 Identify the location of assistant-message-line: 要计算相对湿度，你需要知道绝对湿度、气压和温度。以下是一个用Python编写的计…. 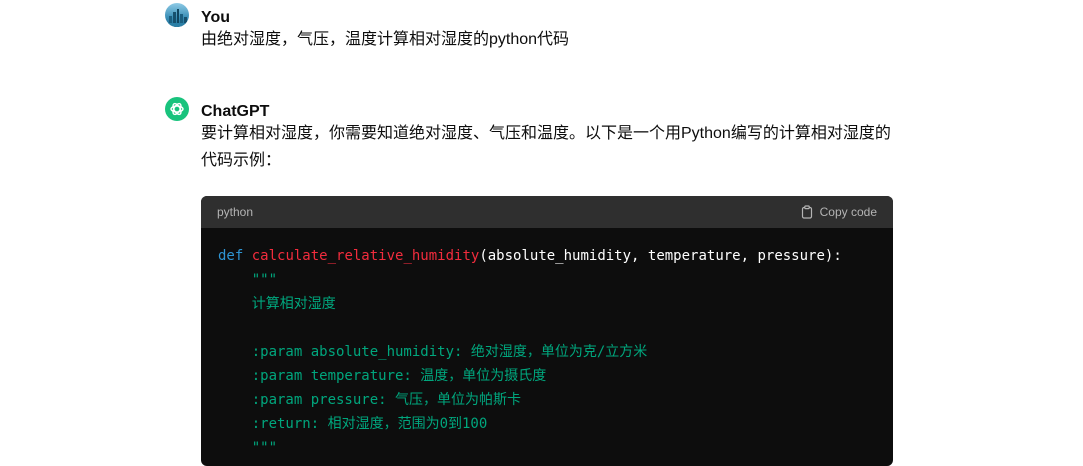
(546, 133).